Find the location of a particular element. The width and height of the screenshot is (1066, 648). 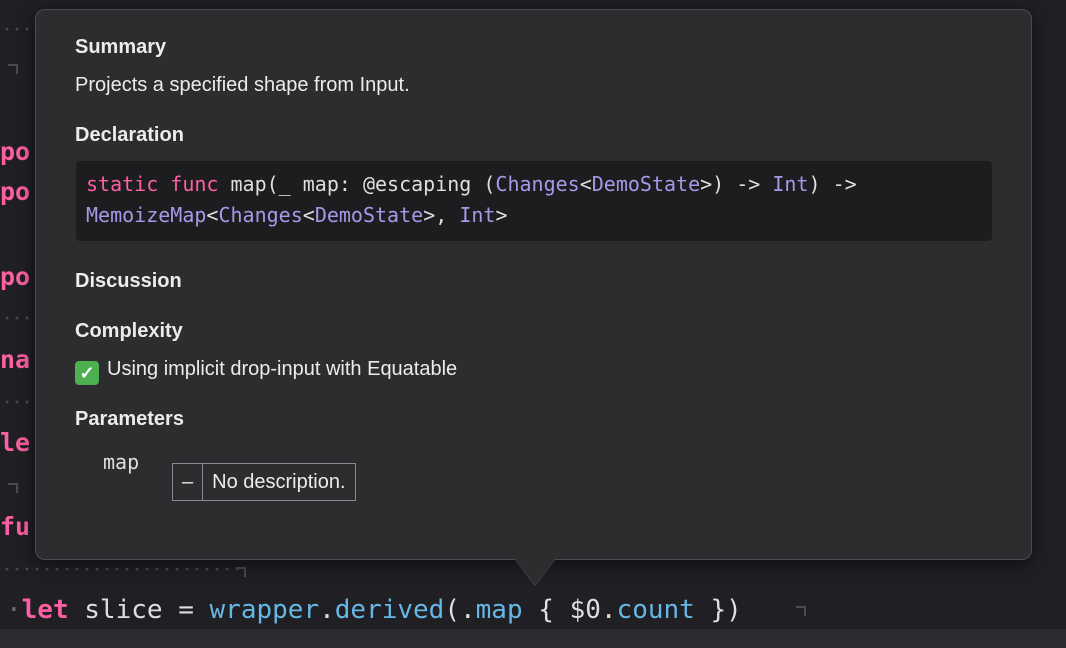

open-paren: (. is located at coordinates (460, 610).